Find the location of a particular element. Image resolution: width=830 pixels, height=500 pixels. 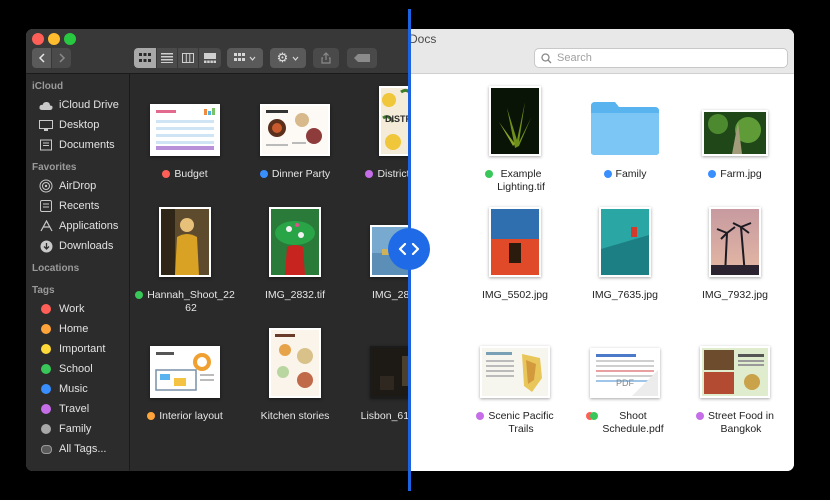

back-button is located at coordinates (41, 58).